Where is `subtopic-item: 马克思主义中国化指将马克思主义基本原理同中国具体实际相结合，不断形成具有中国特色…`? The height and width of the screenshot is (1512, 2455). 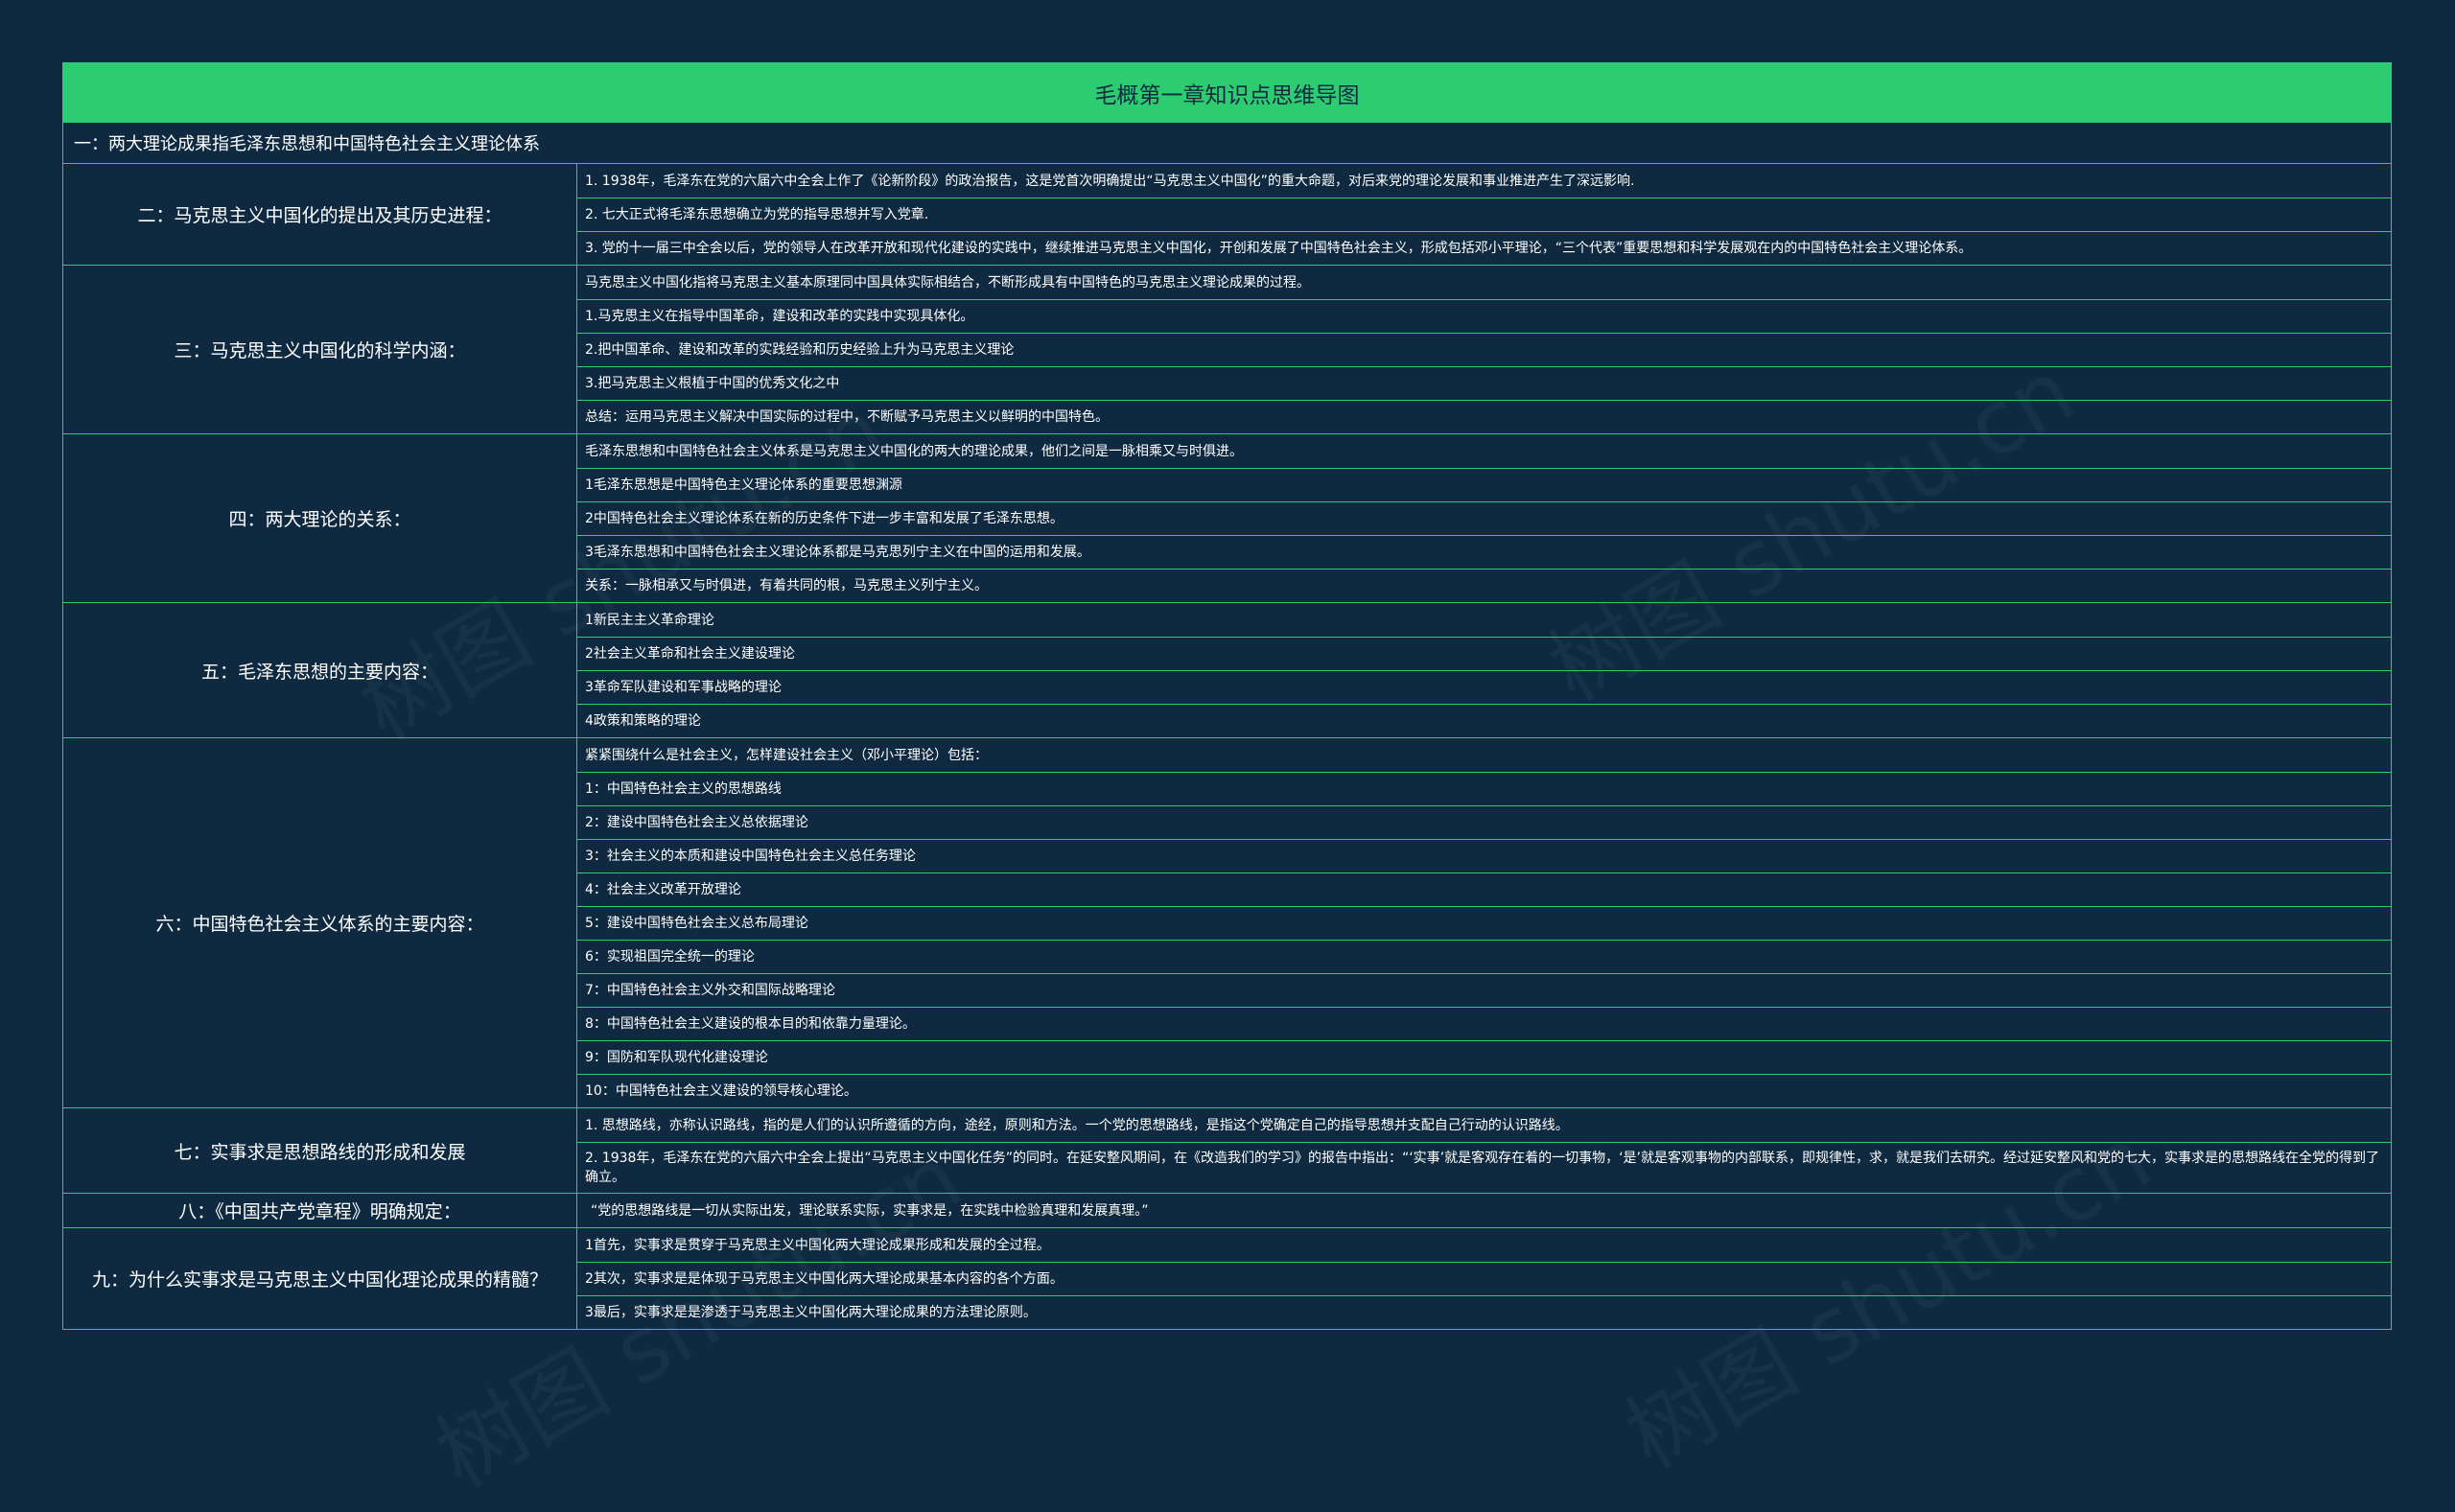 subtopic-item: 马克思主义中国化指将马克思主义基本原理同中国具体实际相结合，不断形成具有中国特色… is located at coordinates (947, 282).